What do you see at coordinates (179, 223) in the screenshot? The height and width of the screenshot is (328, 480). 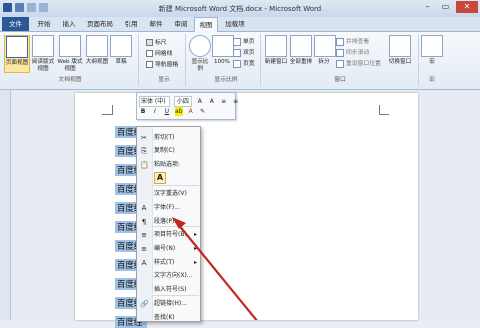 I see `arrow-head` at bounding box center [179, 223].